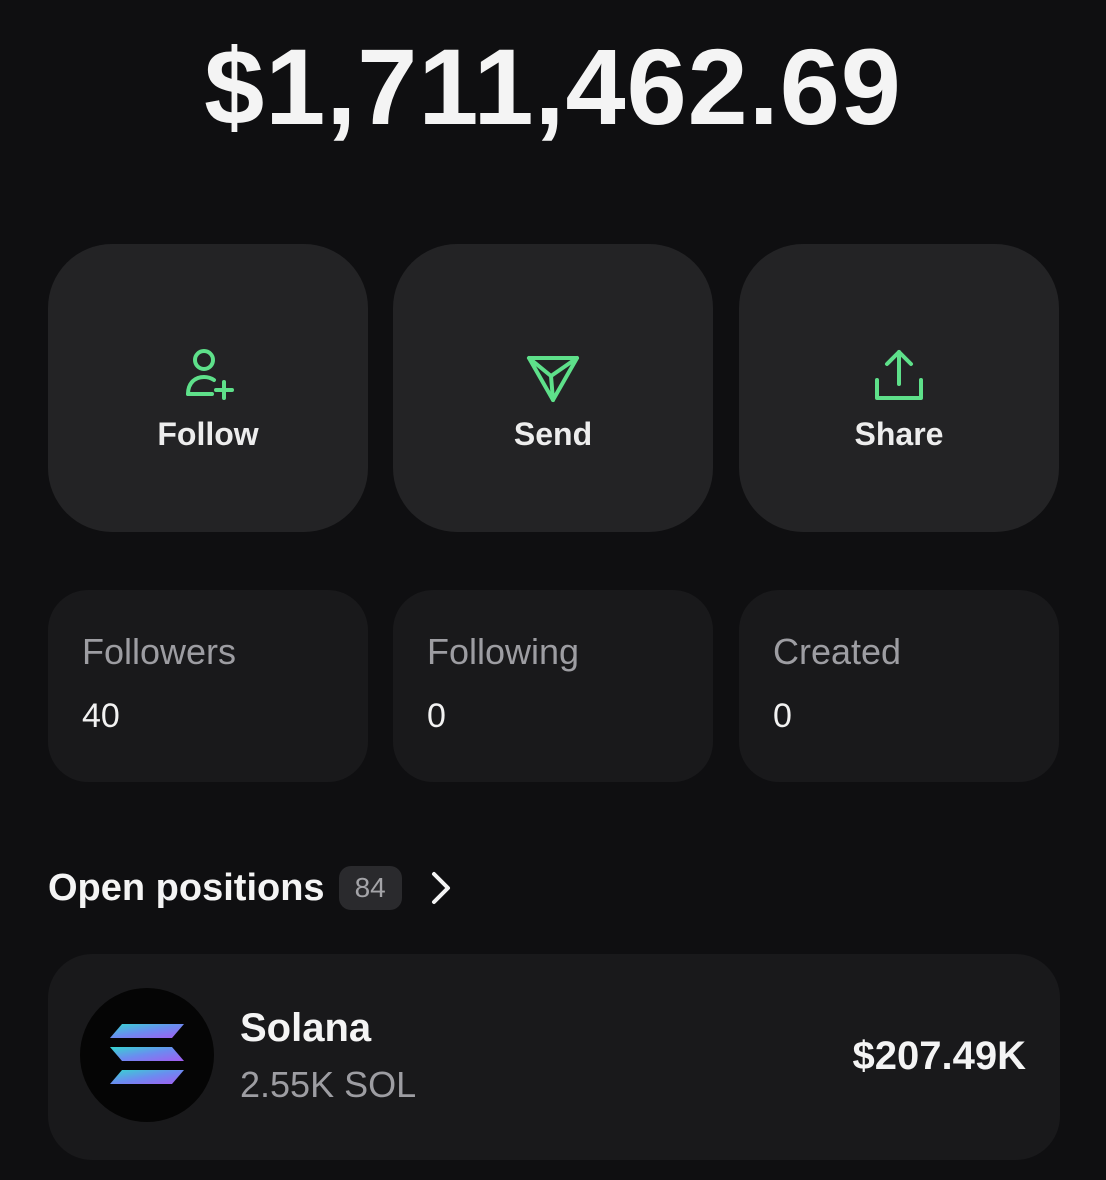  Describe the element at coordinates (147, 1055) in the screenshot. I see `solana-logo-icon` at that location.